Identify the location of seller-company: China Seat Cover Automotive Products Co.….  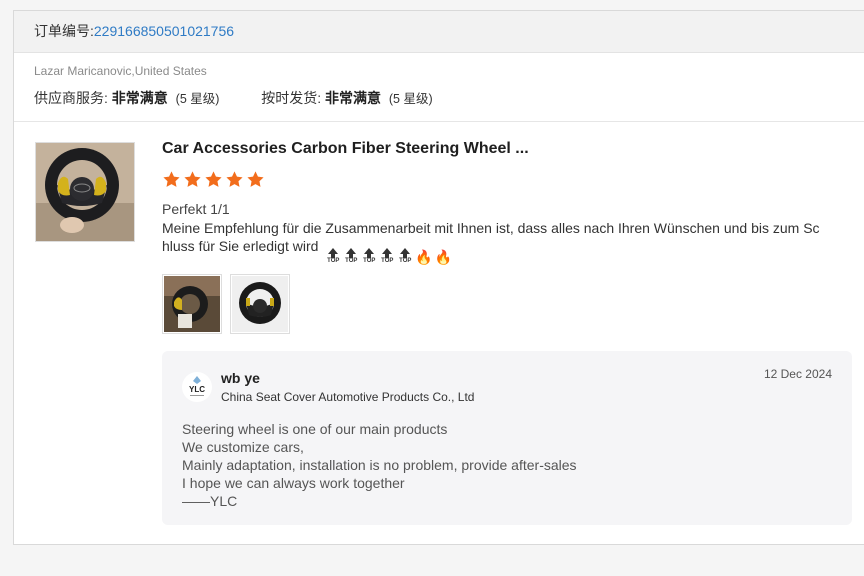
(347, 397).